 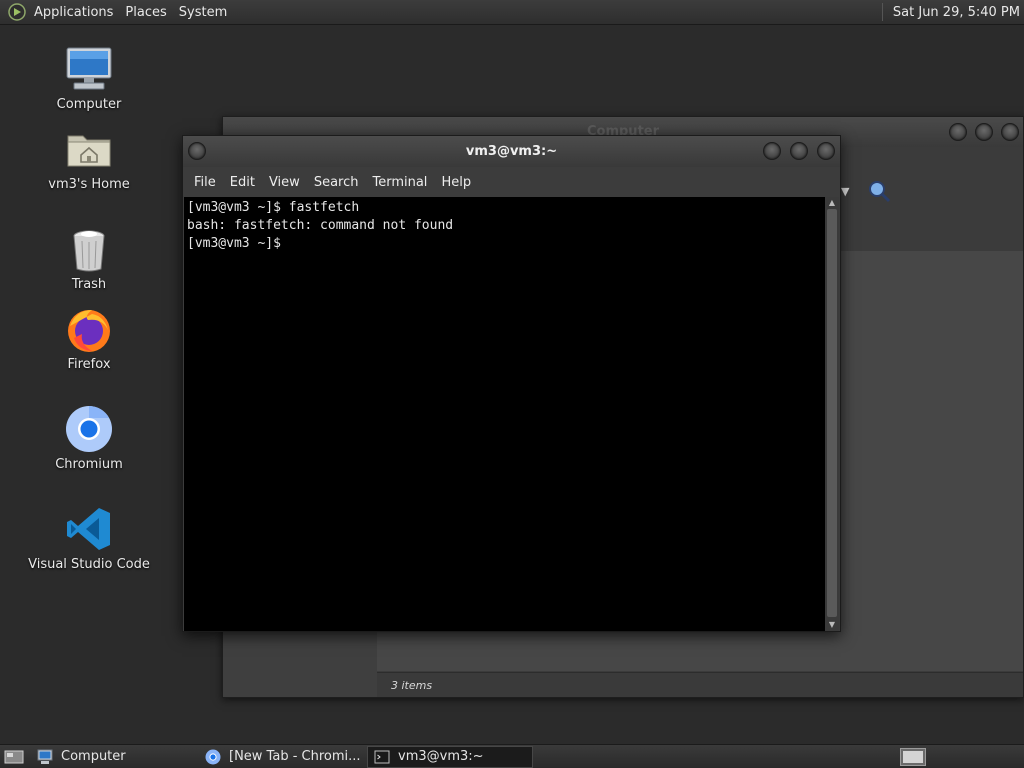 I want to click on terminal-title: vm3@vm3:~, so click(x=511, y=151).